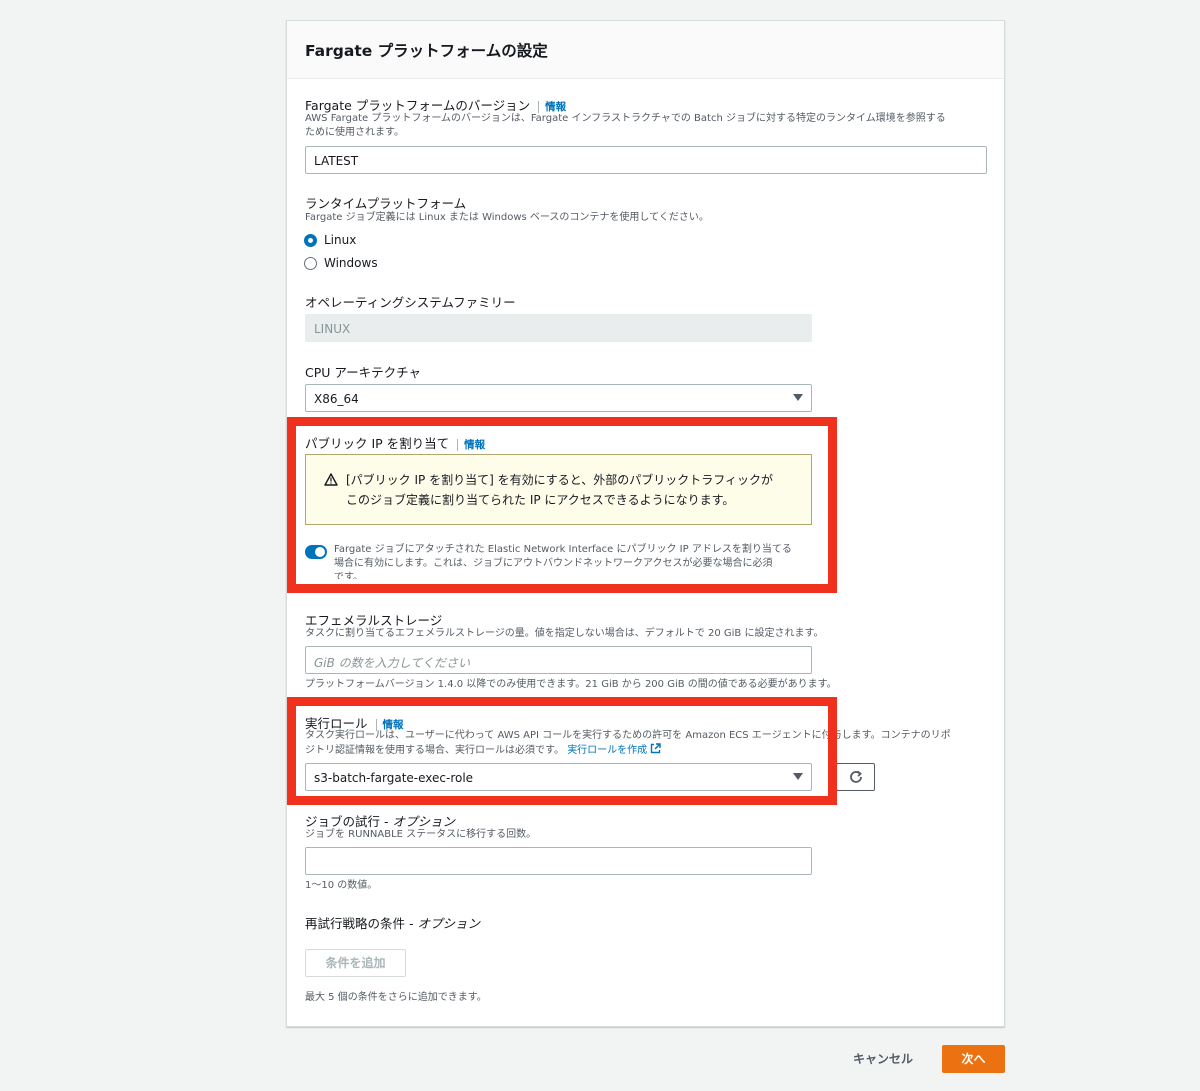 This screenshot has width=1200, height=1091. Describe the element at coordinates (351, 263) in the screenshot. I see `radio-windows-label: Windows` at that location.